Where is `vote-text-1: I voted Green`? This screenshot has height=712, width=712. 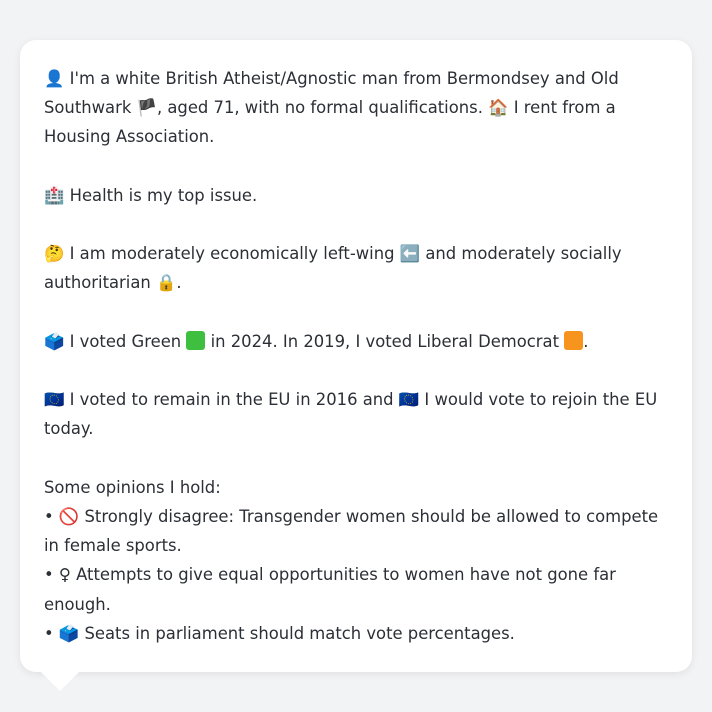 vote-text-1: I voted Green is located at coordinates (125, 341).